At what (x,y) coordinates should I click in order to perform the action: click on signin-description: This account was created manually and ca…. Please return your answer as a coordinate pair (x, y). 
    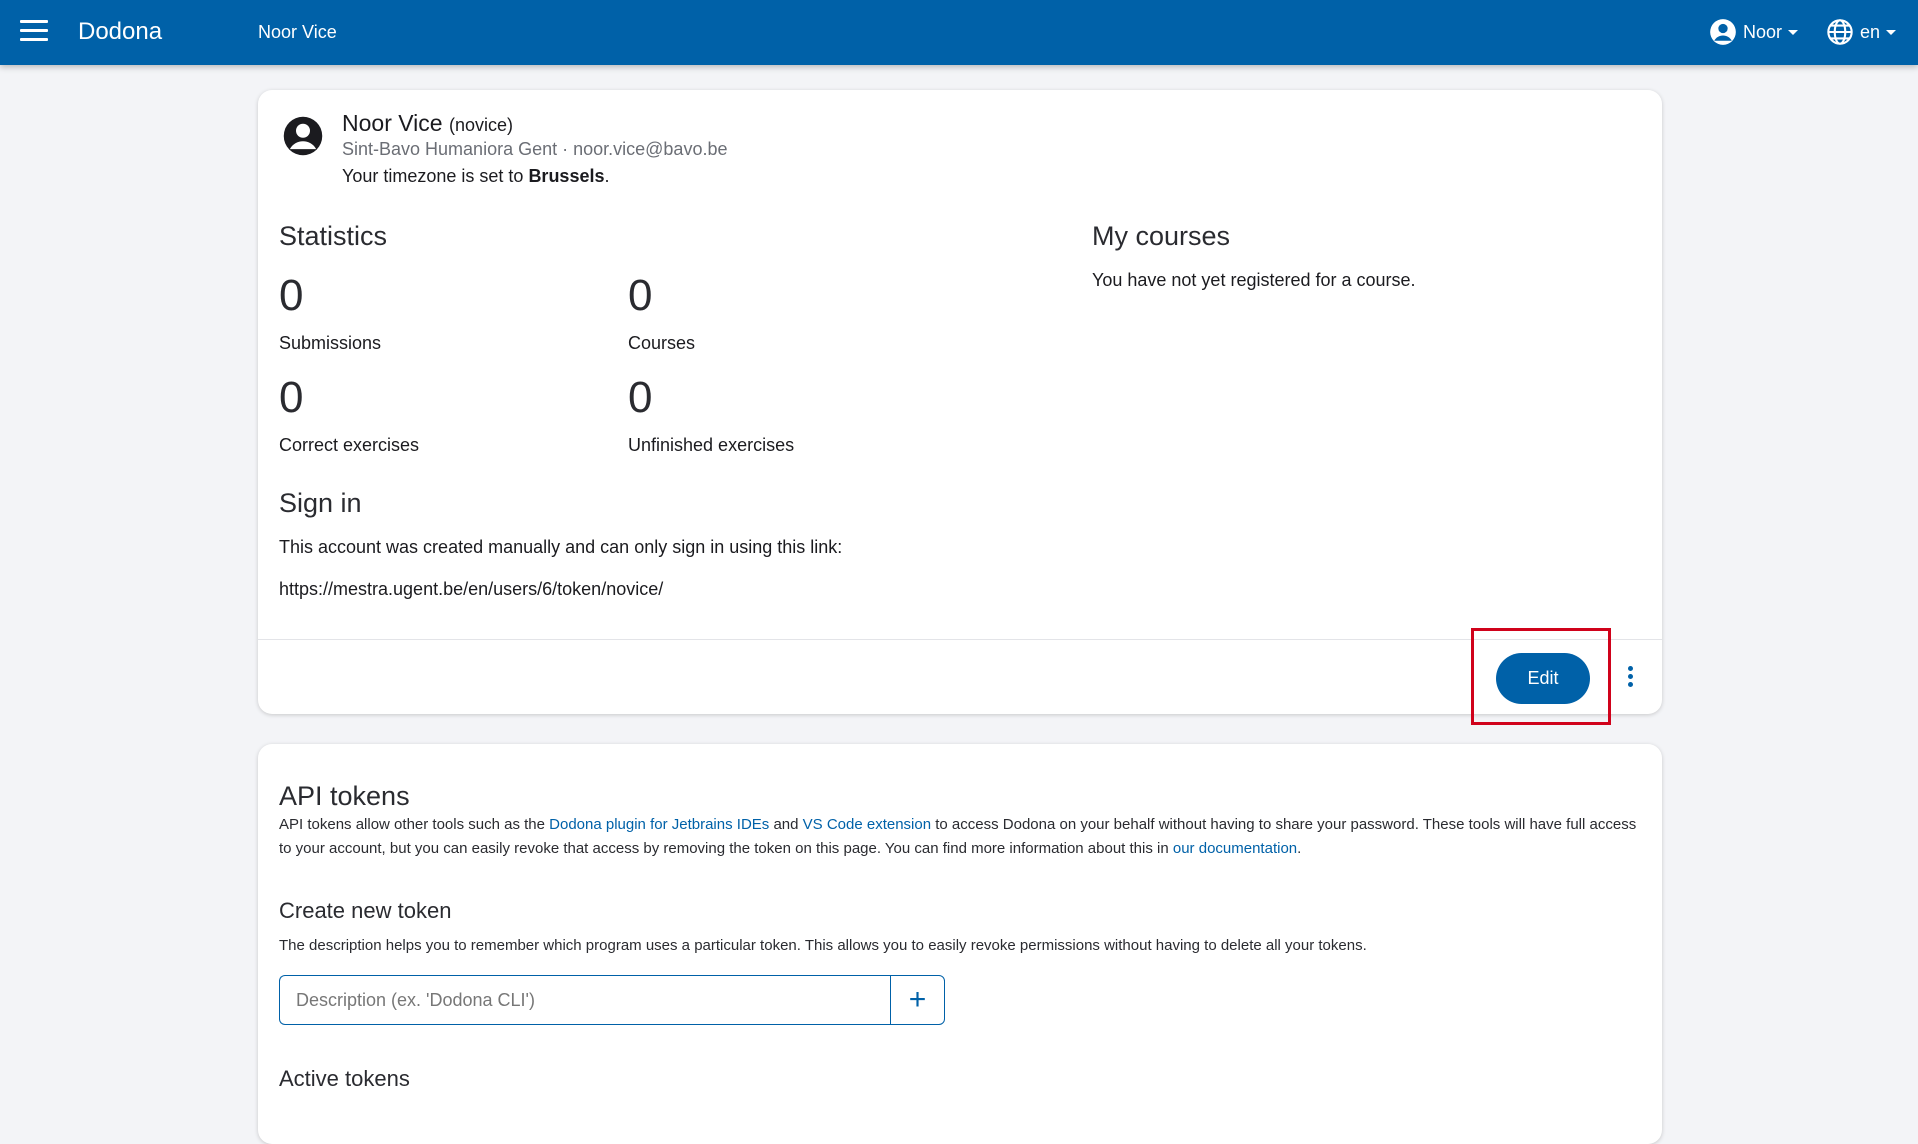
    Looking at the image, I should click on (561, 547).